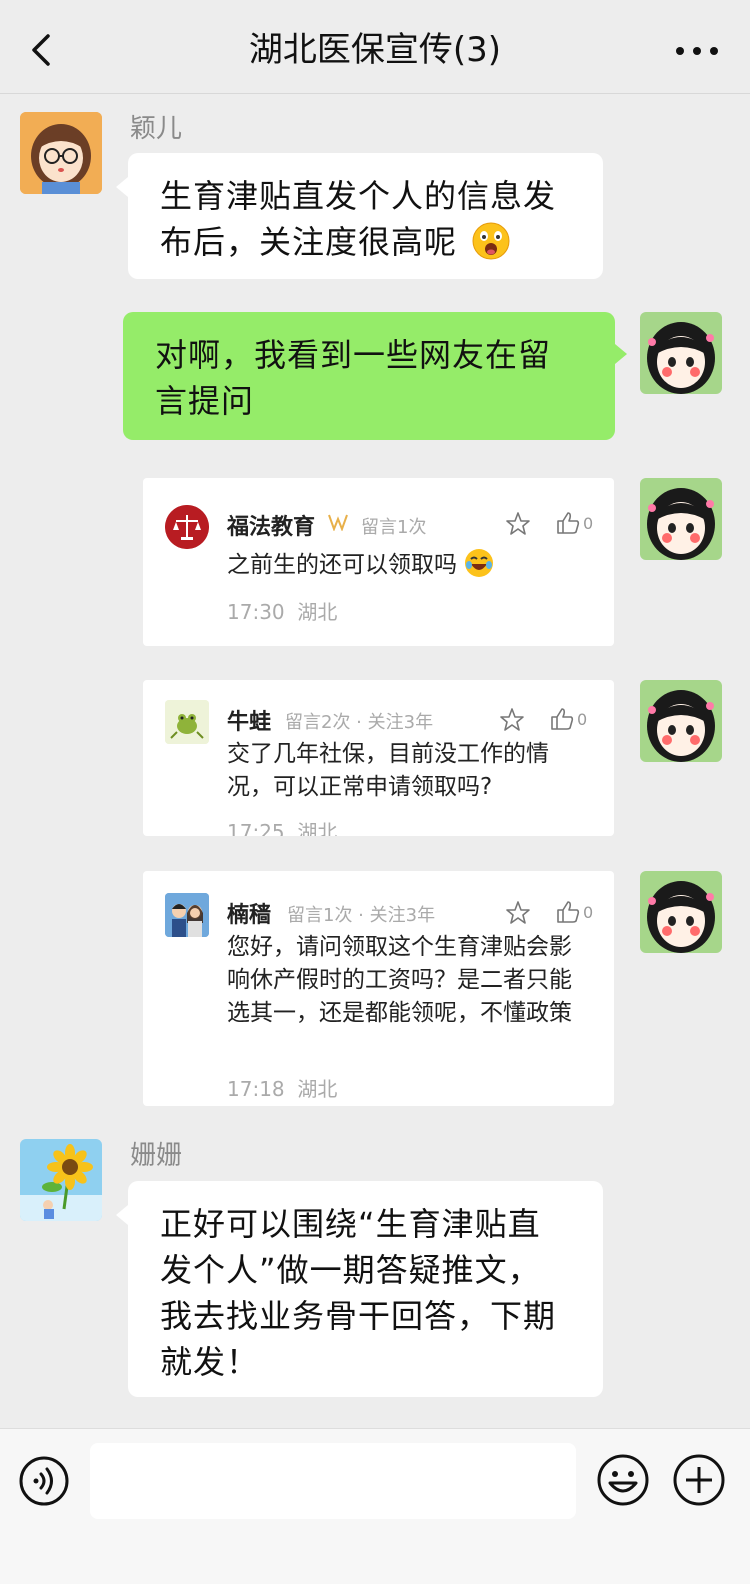 The width and height of the screenshot is (750, 1584). Describe the element at coordinates (249, 722) in the screenshot. I see `commenter-name: 牛蛙` at that location.